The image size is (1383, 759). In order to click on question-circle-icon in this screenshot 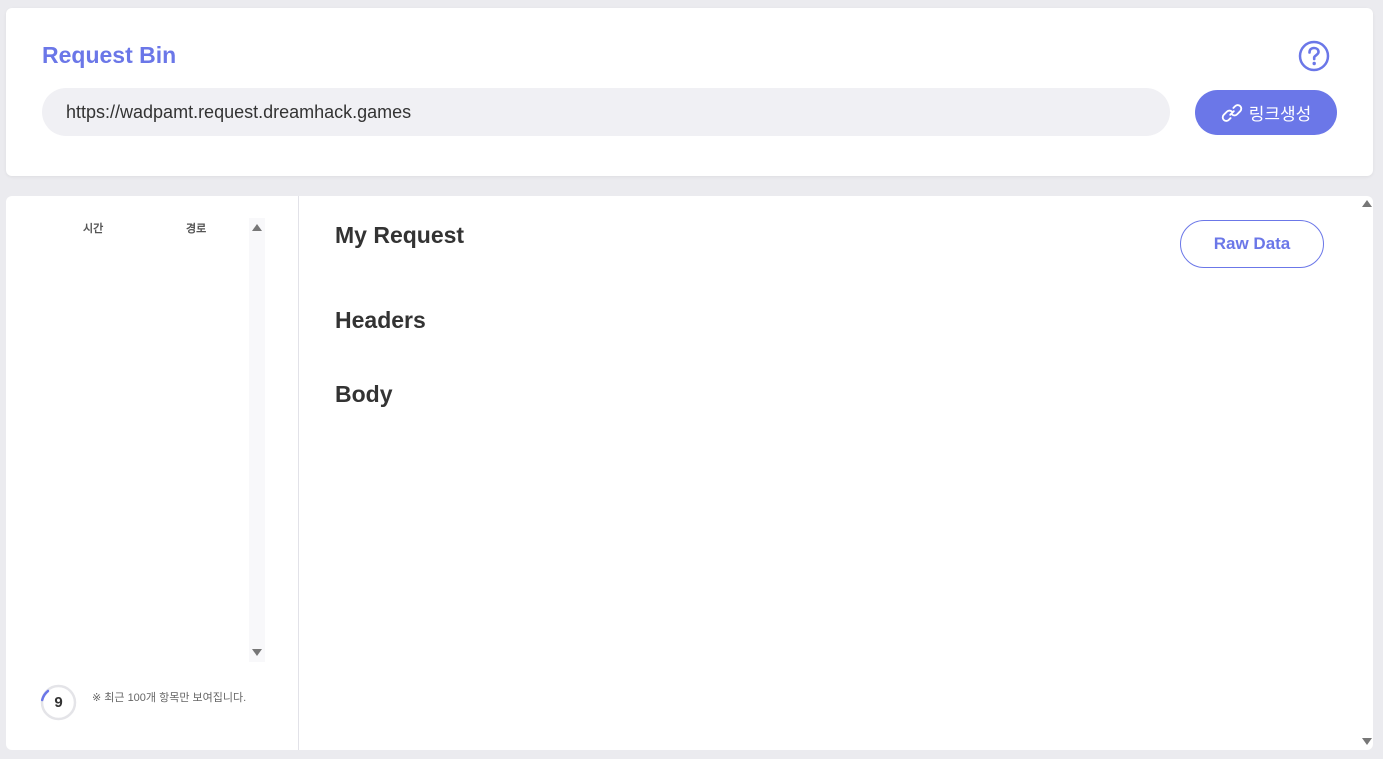, I will do `click(1314, 56)`.